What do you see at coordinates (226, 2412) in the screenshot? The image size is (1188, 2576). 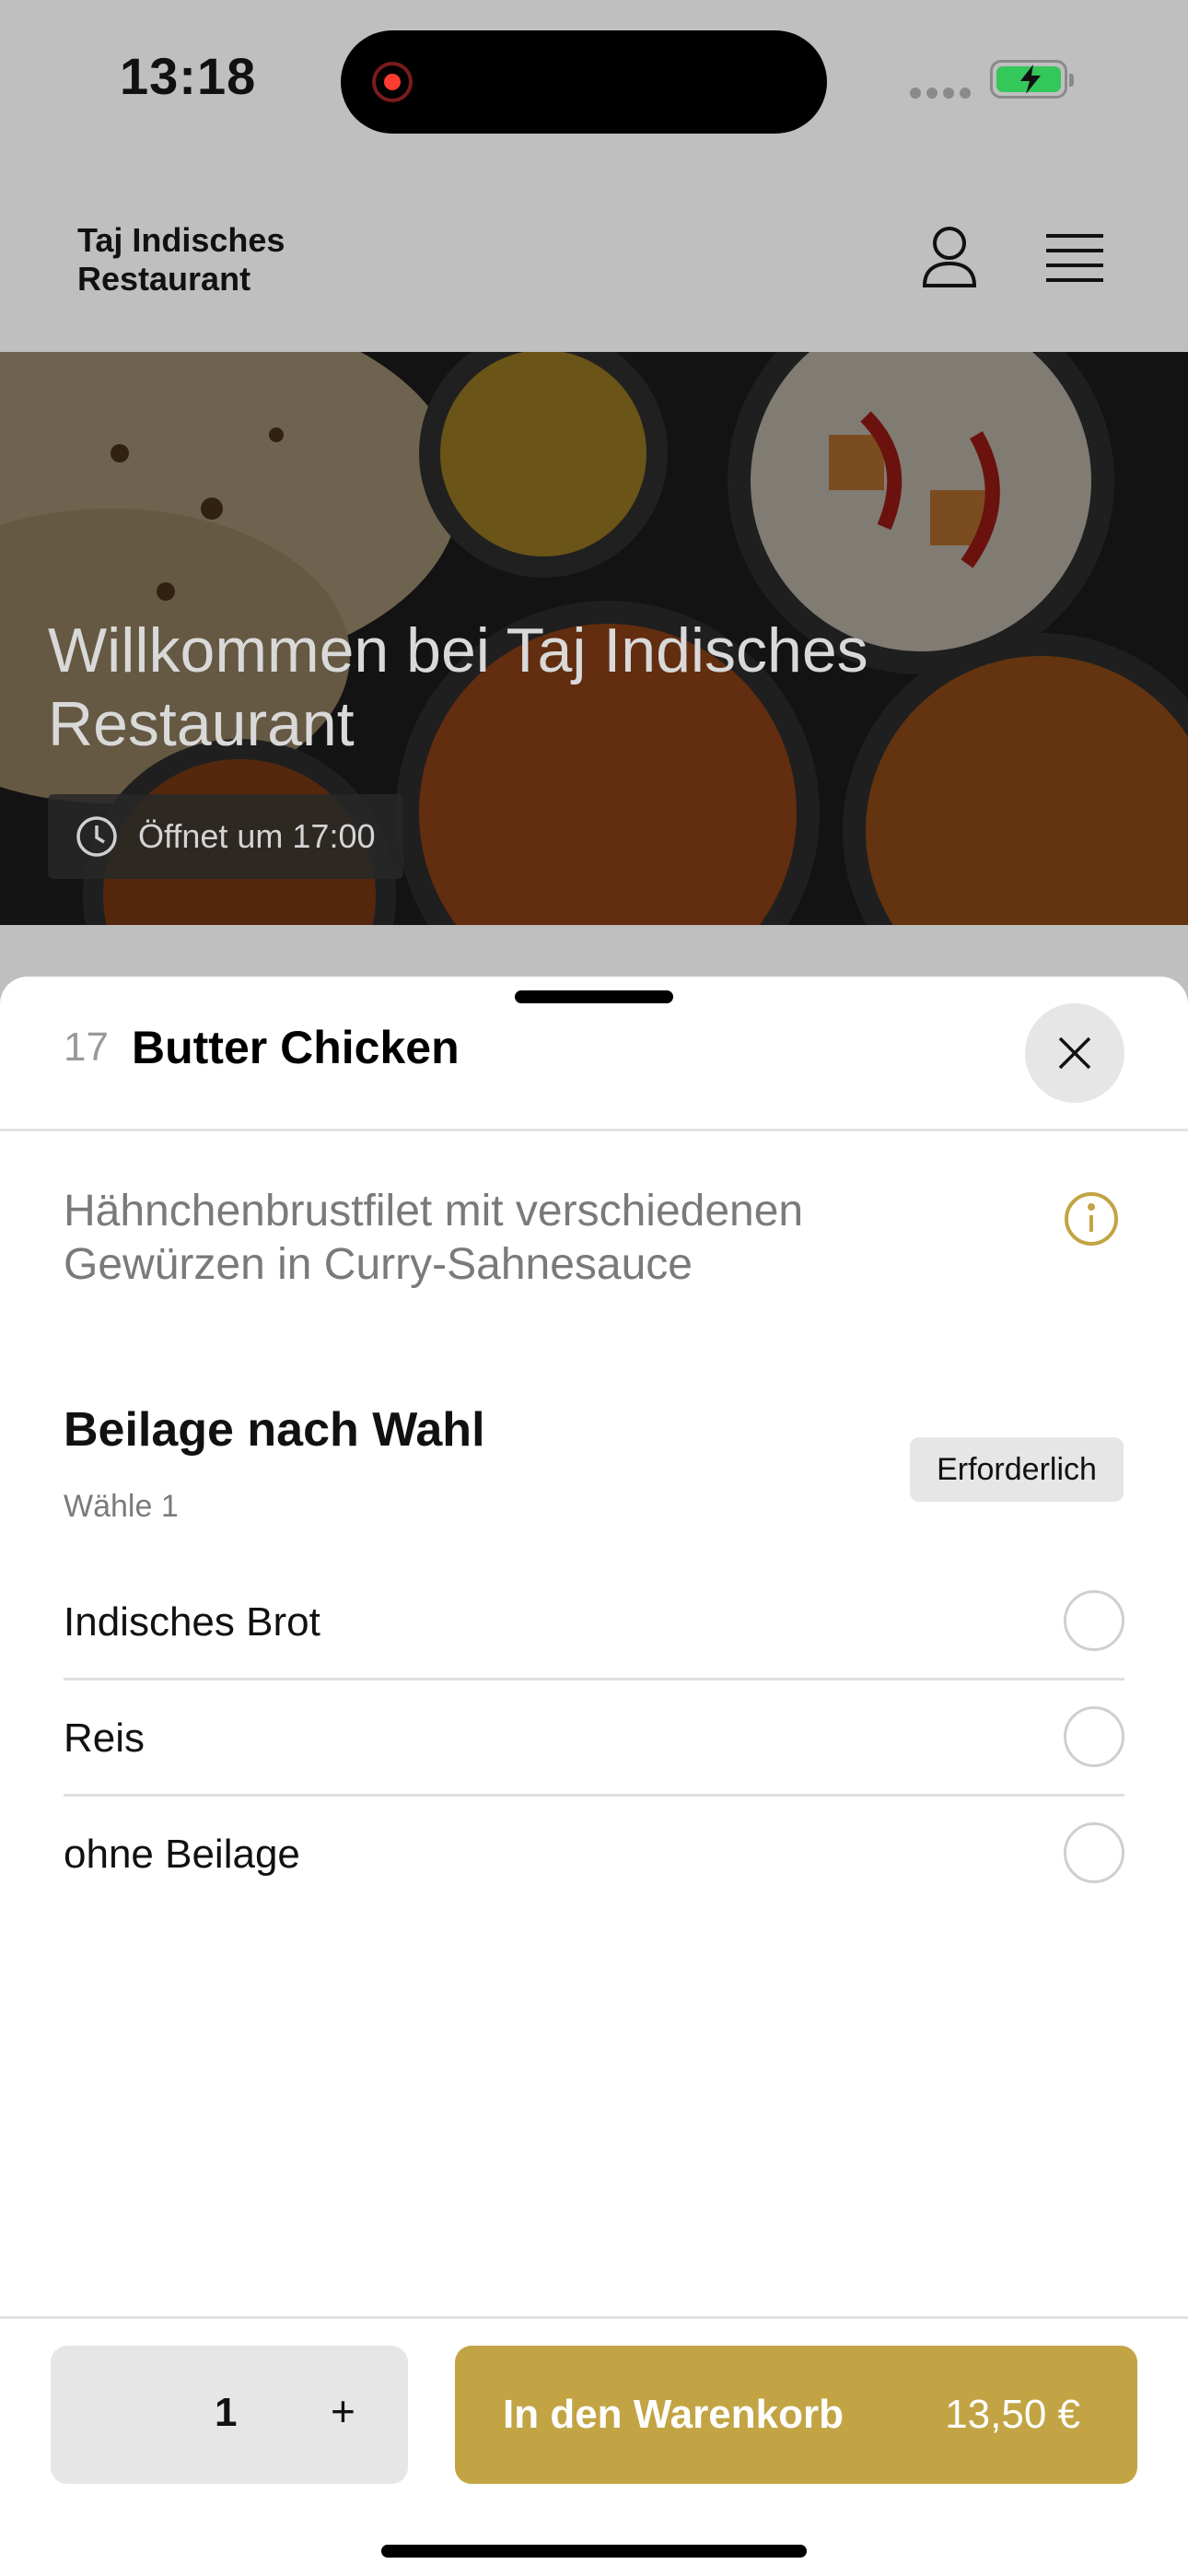 I see `quantity-value: 1` at bounding box center [226, 2412].